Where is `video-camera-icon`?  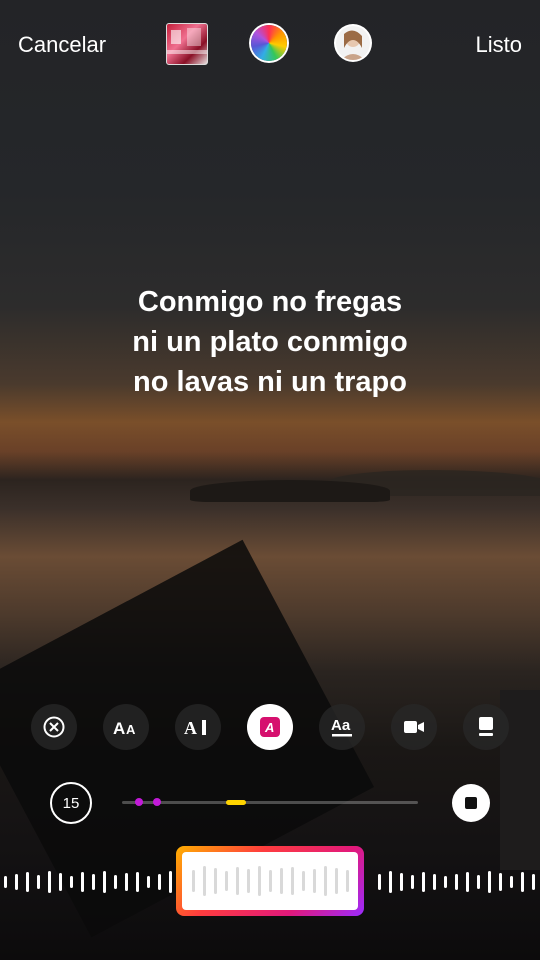
video-camera-icon is located at coordinates (414, 727).